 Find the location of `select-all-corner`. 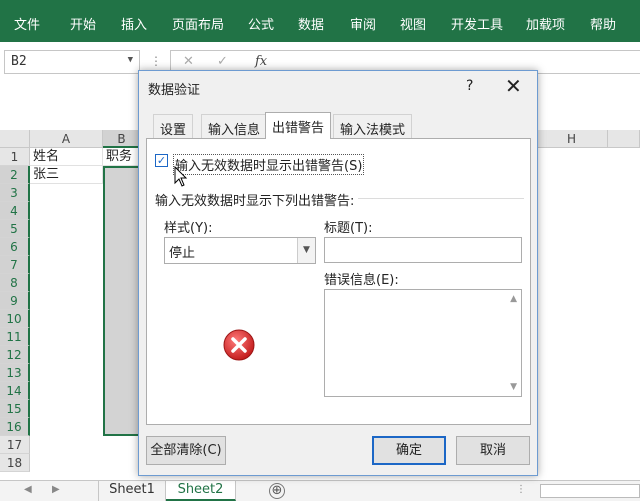

select-all-corner is located at coordinates (15, 139).